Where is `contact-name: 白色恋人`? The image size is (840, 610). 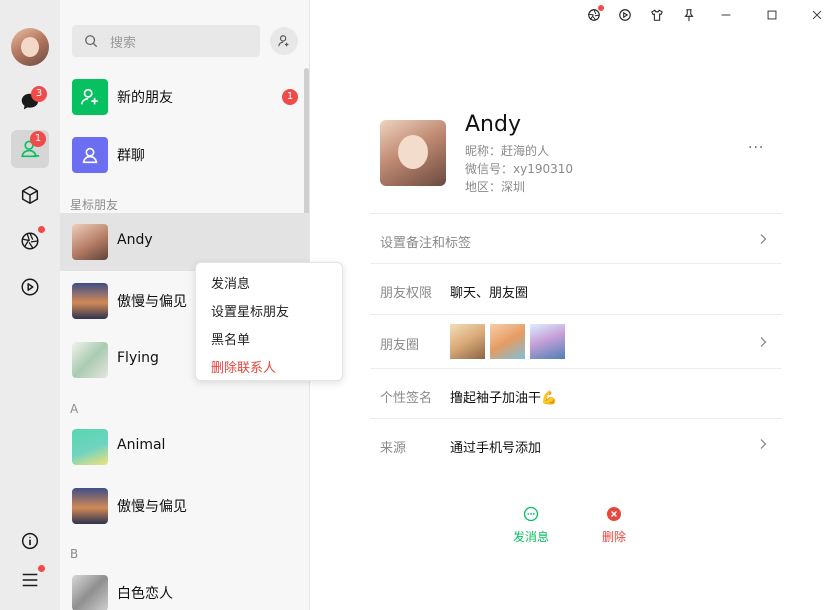 contact-name: 白色恋人 is located at coordinates (145, 594).